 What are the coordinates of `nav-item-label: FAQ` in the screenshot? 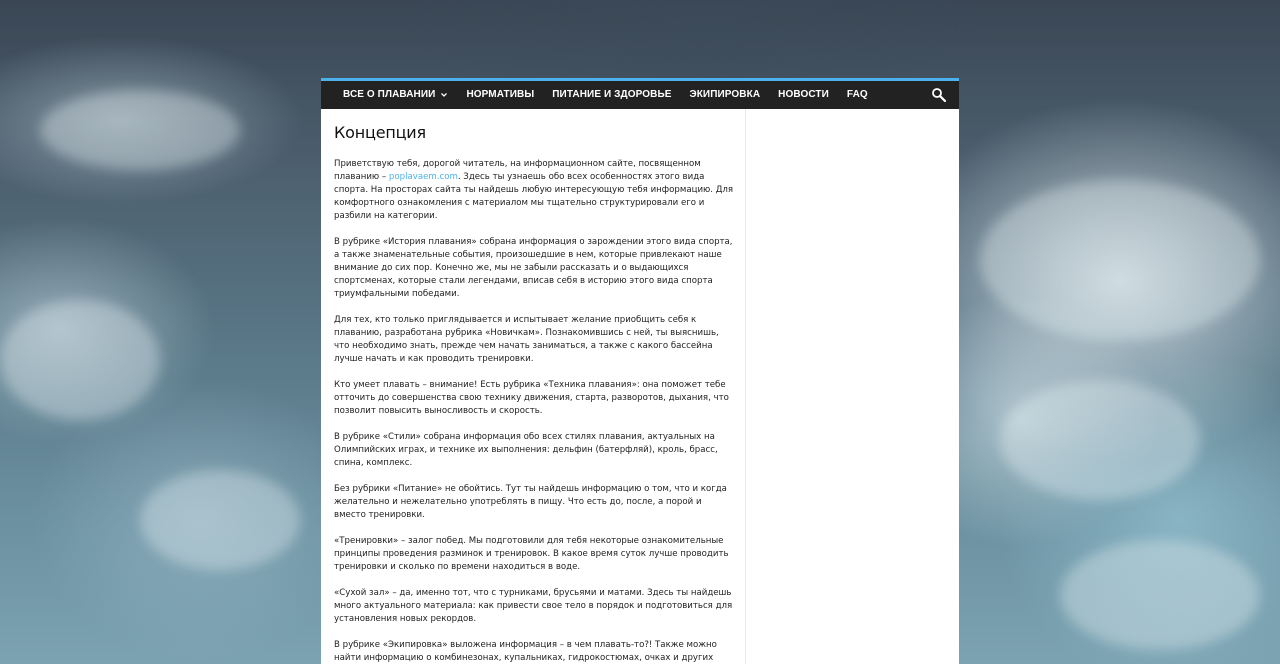 It's located at (857, 94).